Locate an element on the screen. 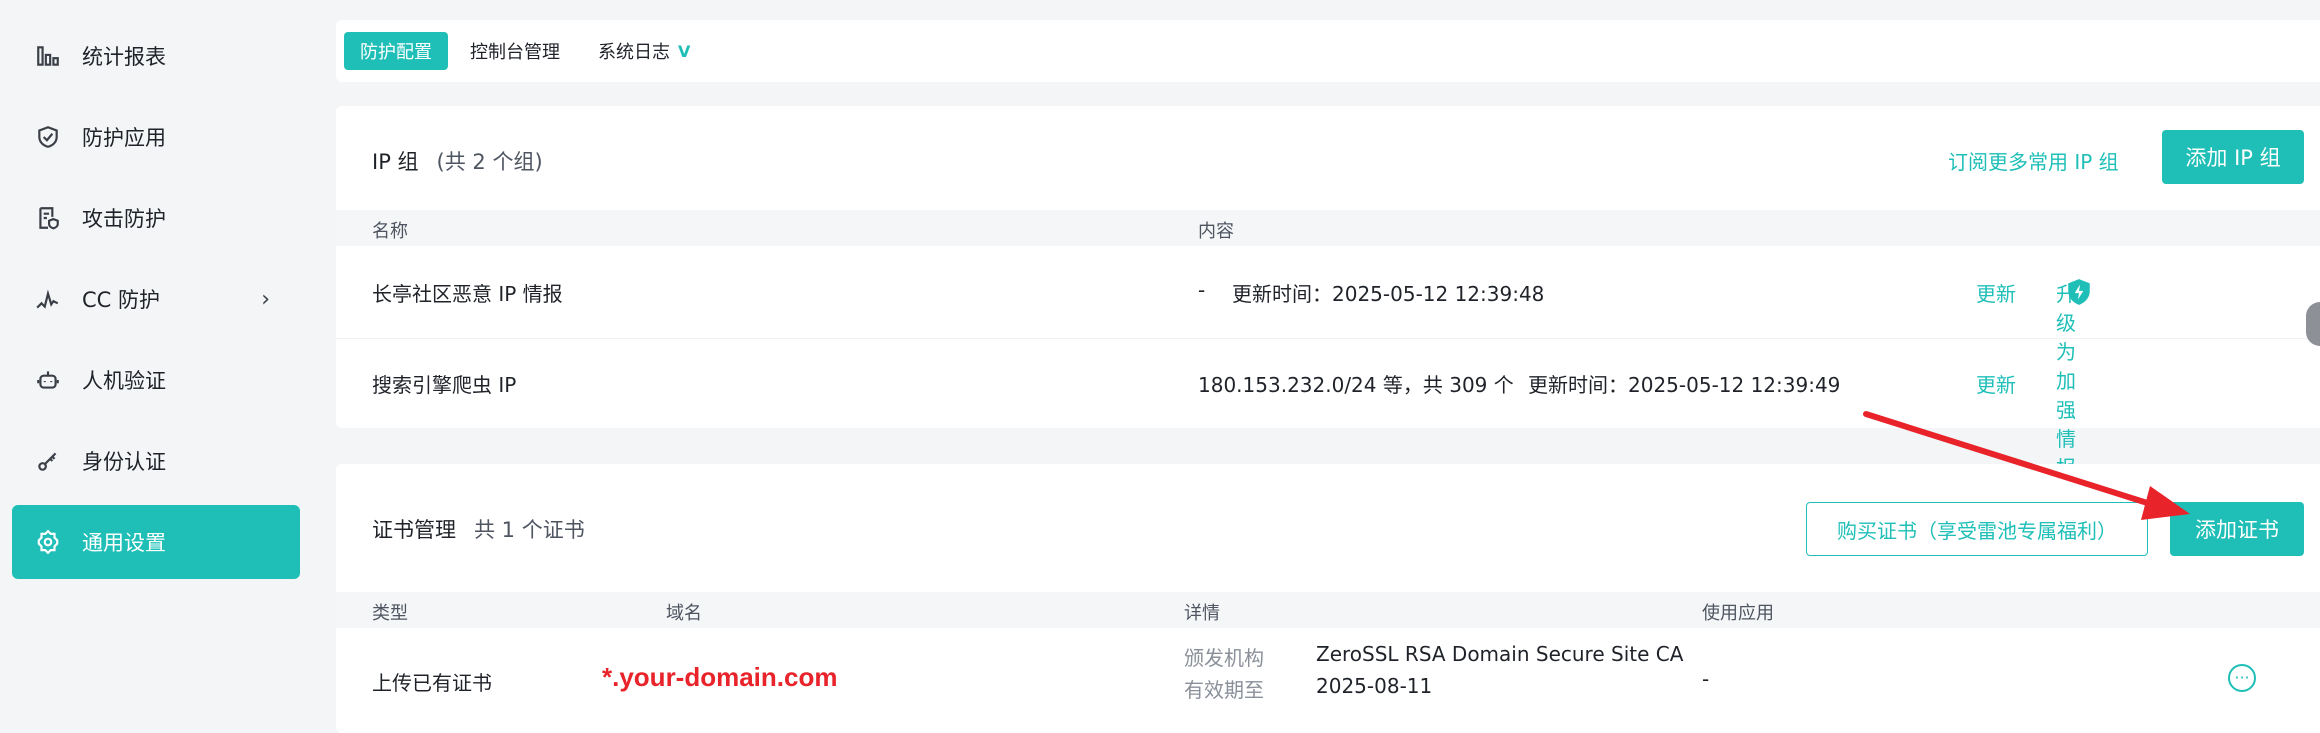 This screenshot has height=733, width=2320. sidebar-item-stats: 统计报表 is located at coordinates (156, 56).